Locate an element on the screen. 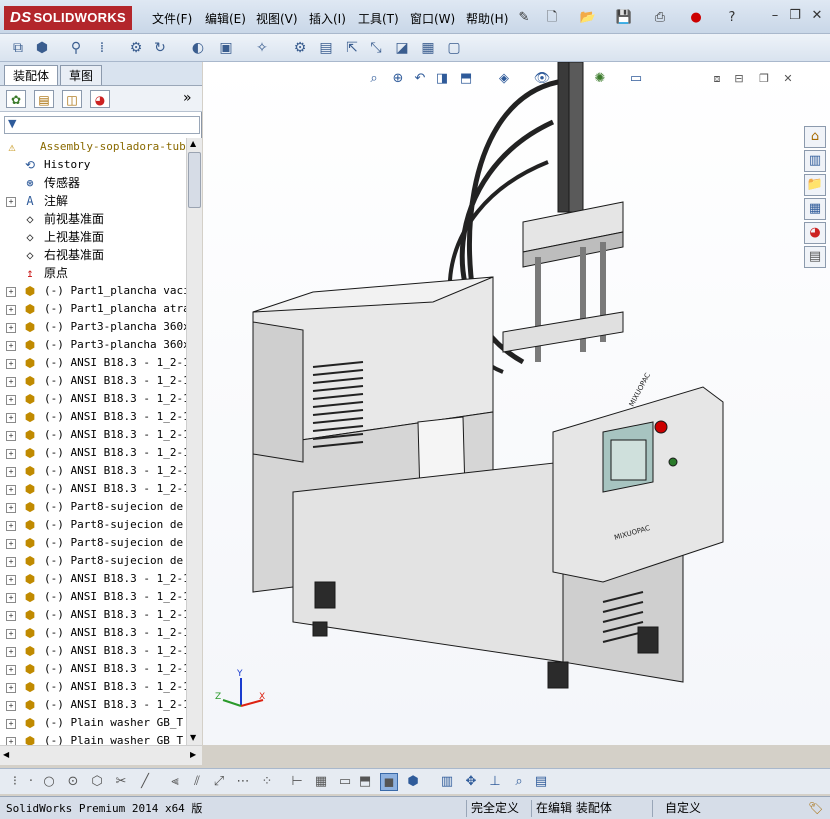 The image size is (830, 819). menu-edit: 编辑(E) is located at coordinates (225, 18).